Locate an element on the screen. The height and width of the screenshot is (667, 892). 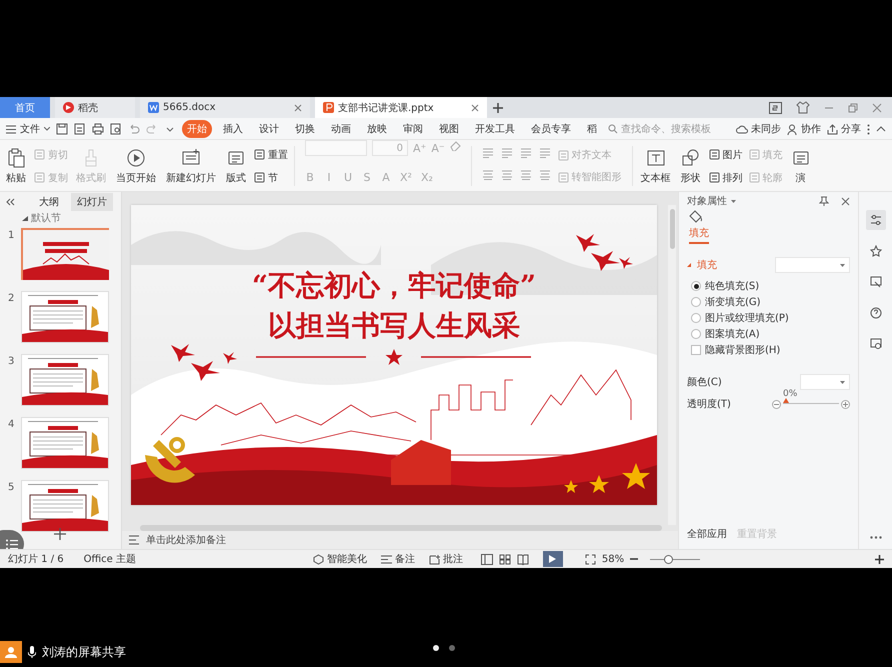
menu-tab: 审阅 is located at coordinates (413, 129).